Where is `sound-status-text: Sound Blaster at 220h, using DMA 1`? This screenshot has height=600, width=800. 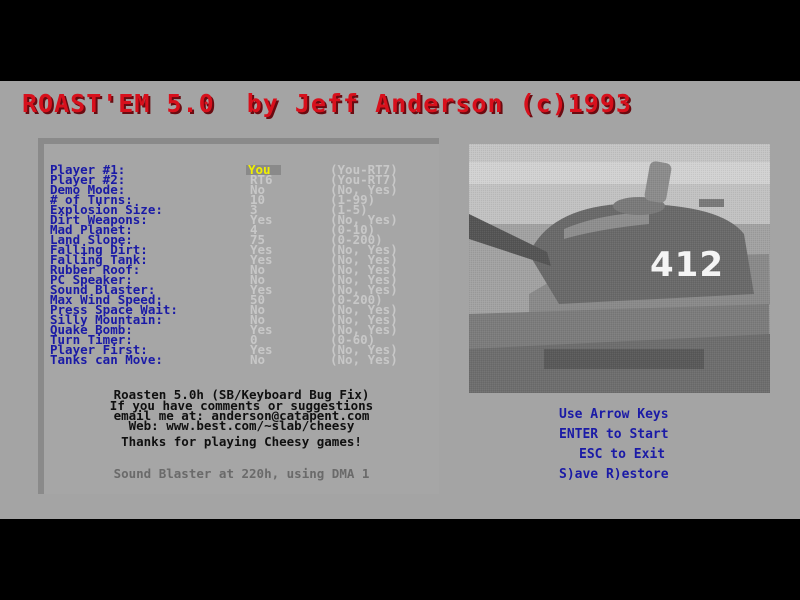
sound-status-text: Sound Blaster at 220h, using DMA 1 is located at coordinates (241, 473).